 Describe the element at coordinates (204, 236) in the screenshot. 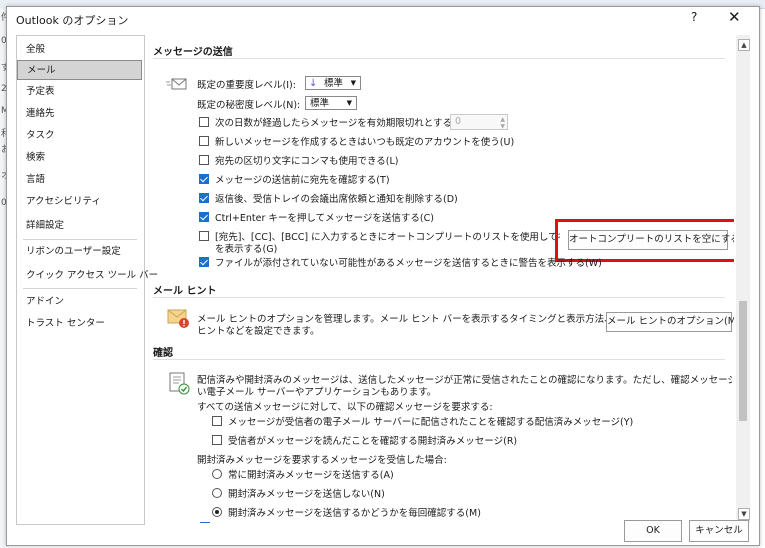

I see `autocomplete-checkbox` at that location.